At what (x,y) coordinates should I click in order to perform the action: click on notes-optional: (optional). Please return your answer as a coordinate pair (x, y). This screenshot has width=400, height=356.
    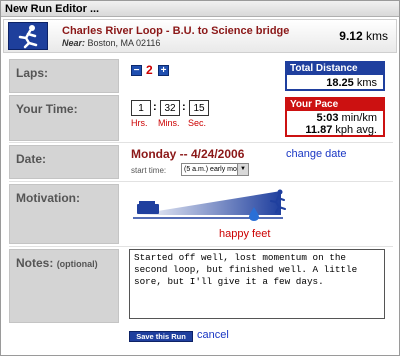
    Looking at the image, I should click on (77, 264).